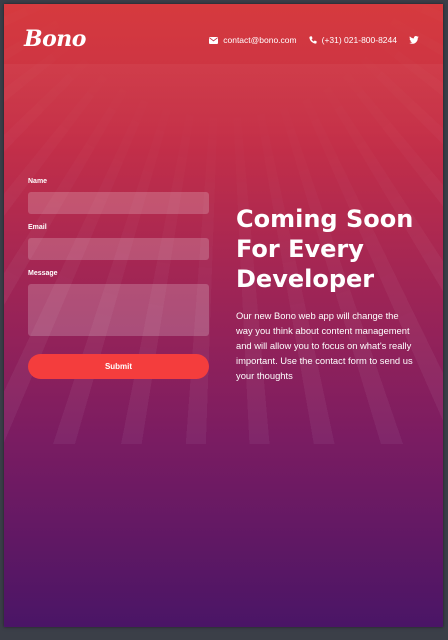 Image resolution: width=448 pixels, height=640 pixels. I want to click on contact-bar: contact@bono.com (+31) 021-800-8244, so click(314, 40).